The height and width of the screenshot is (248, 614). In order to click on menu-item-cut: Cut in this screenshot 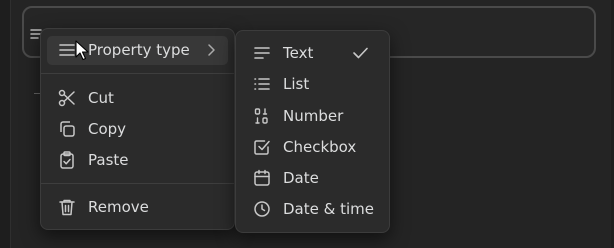, I will do `click(137, 98)`.